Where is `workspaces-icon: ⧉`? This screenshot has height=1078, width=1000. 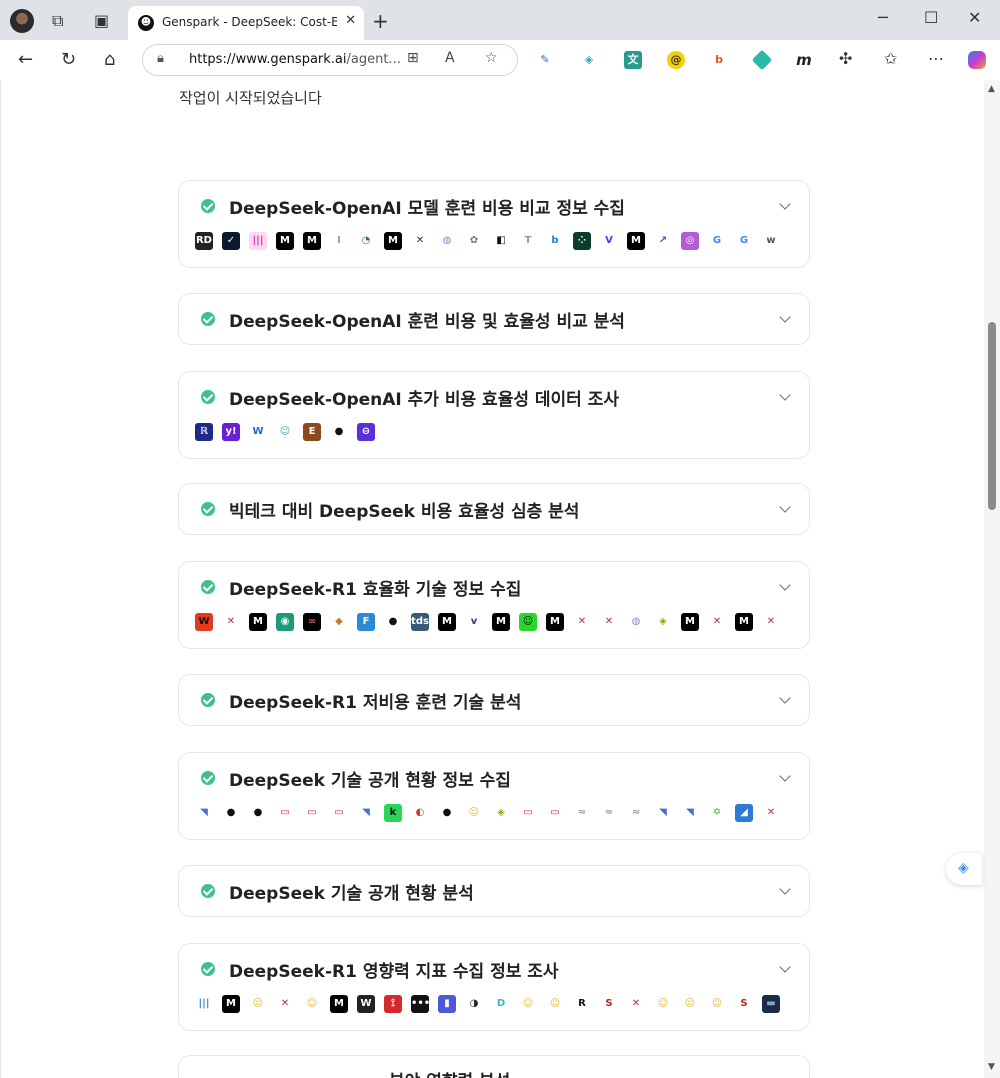
workspaces-icon: ⧉ is located at coordinates (57, 21).